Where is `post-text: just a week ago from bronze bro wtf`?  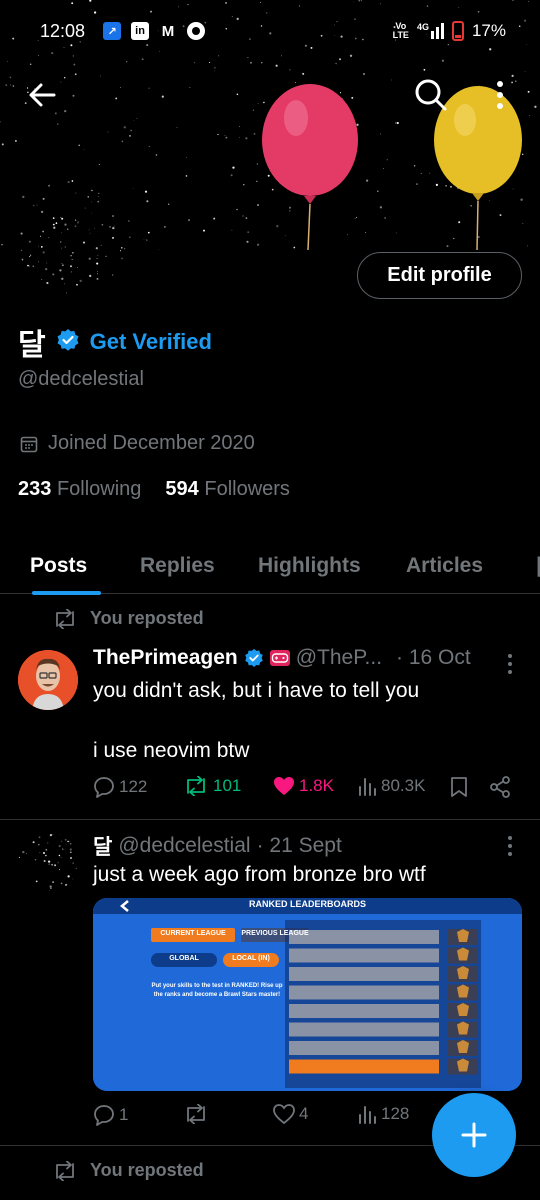 post-text: just a week ago from bronze bro wtf is located at coordinates (259, 874).